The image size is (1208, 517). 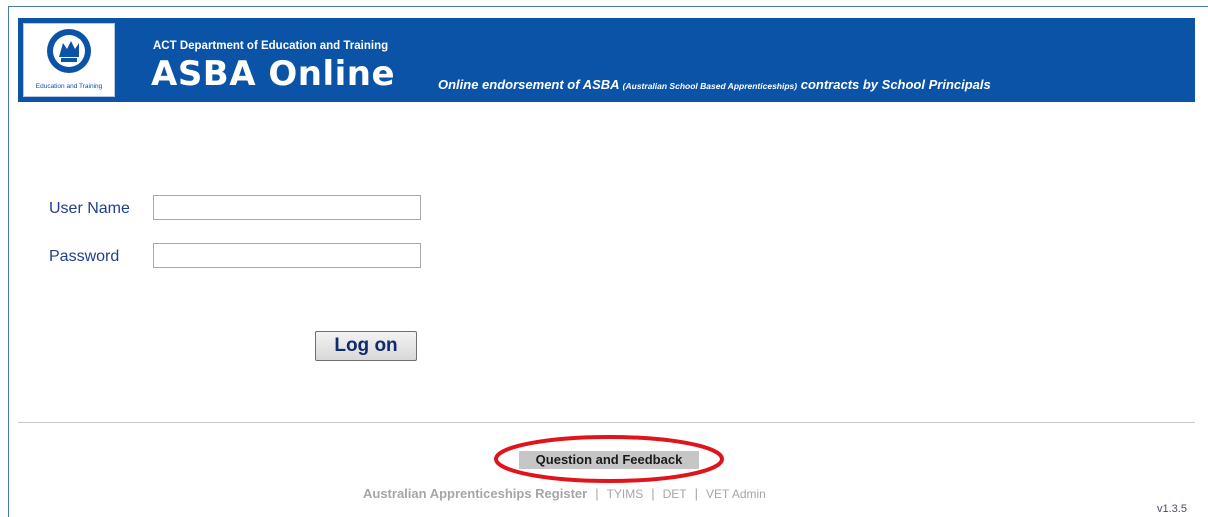 I want to click on frame-left-border, so click(x=8, y=261).